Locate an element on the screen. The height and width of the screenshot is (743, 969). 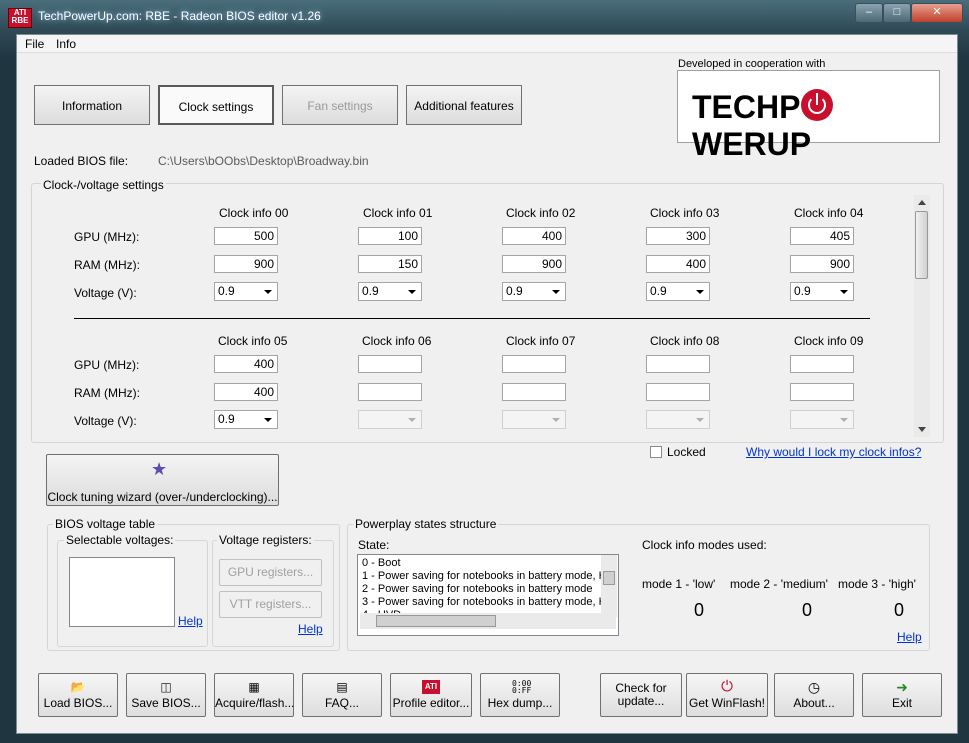
clock-09-gpu-input is located at coordinates (822, 364).